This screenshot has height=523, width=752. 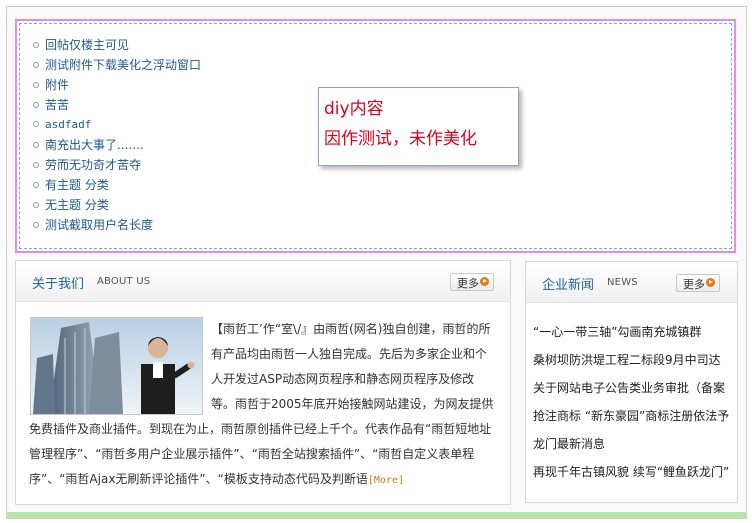 I want to click on thread-link: 测试附件下载美化之浮动窗口, so click(x=123, y=65).